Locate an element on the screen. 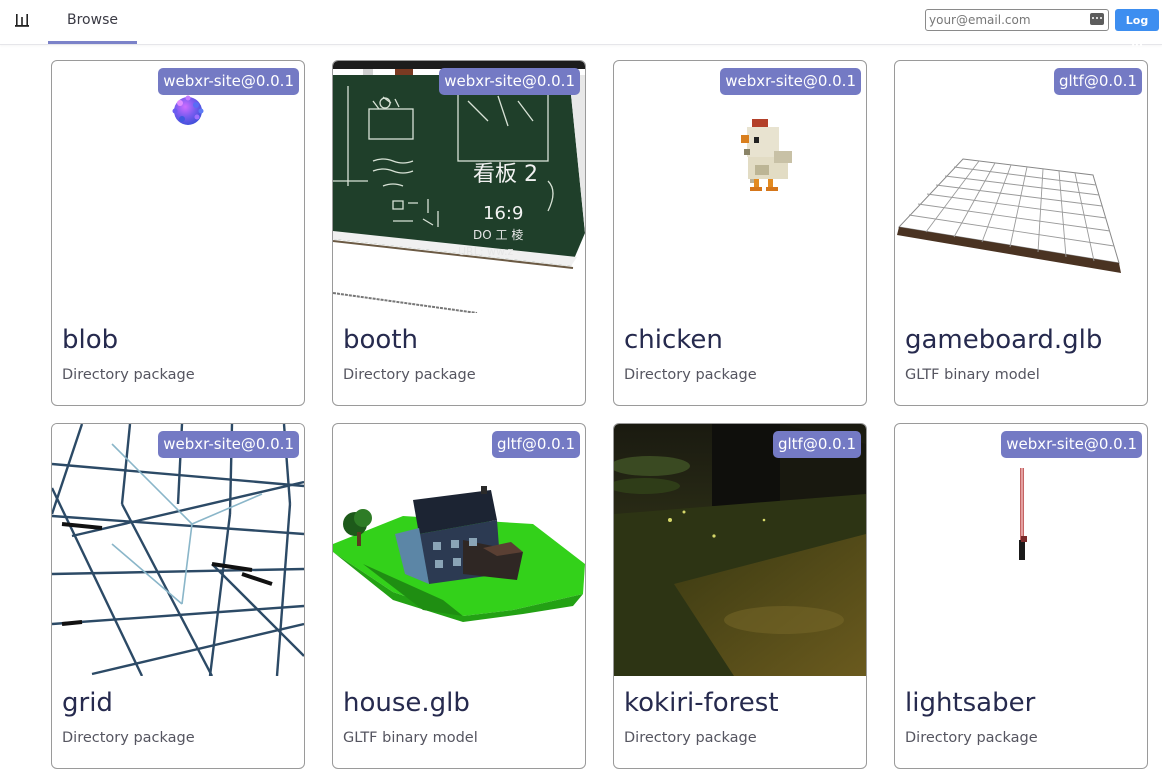  app-logo-icon is located at coordinates (22, 20).